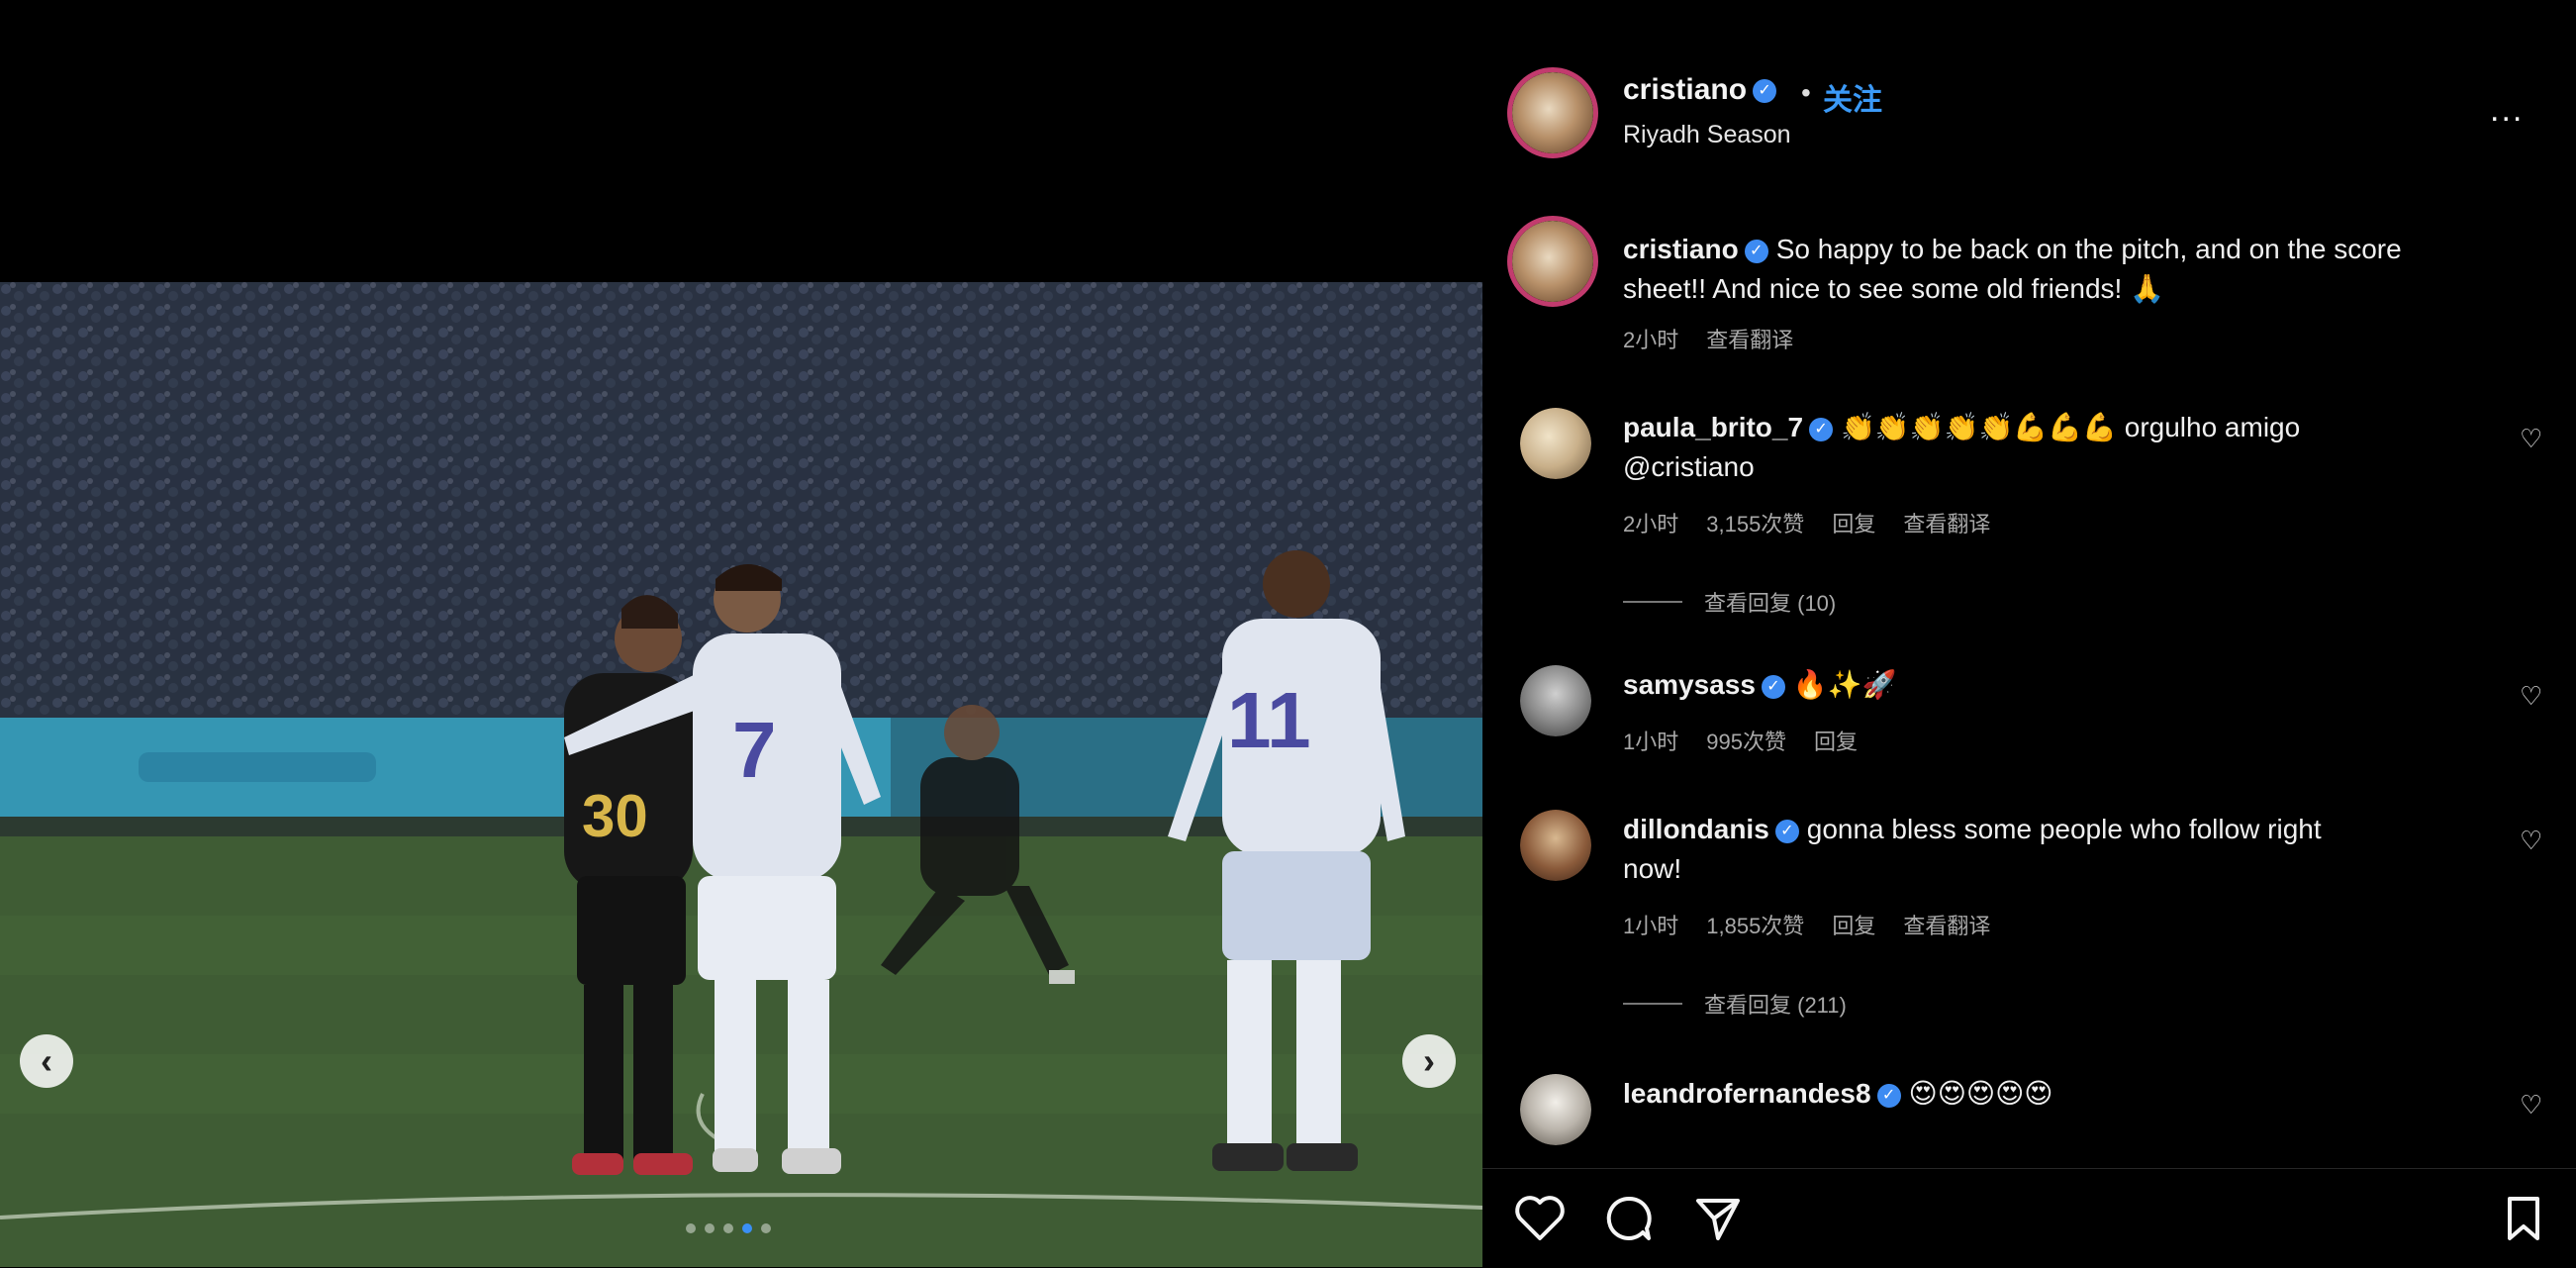  I want to click on comment-likes: 995次赞, so click(1746, 740).